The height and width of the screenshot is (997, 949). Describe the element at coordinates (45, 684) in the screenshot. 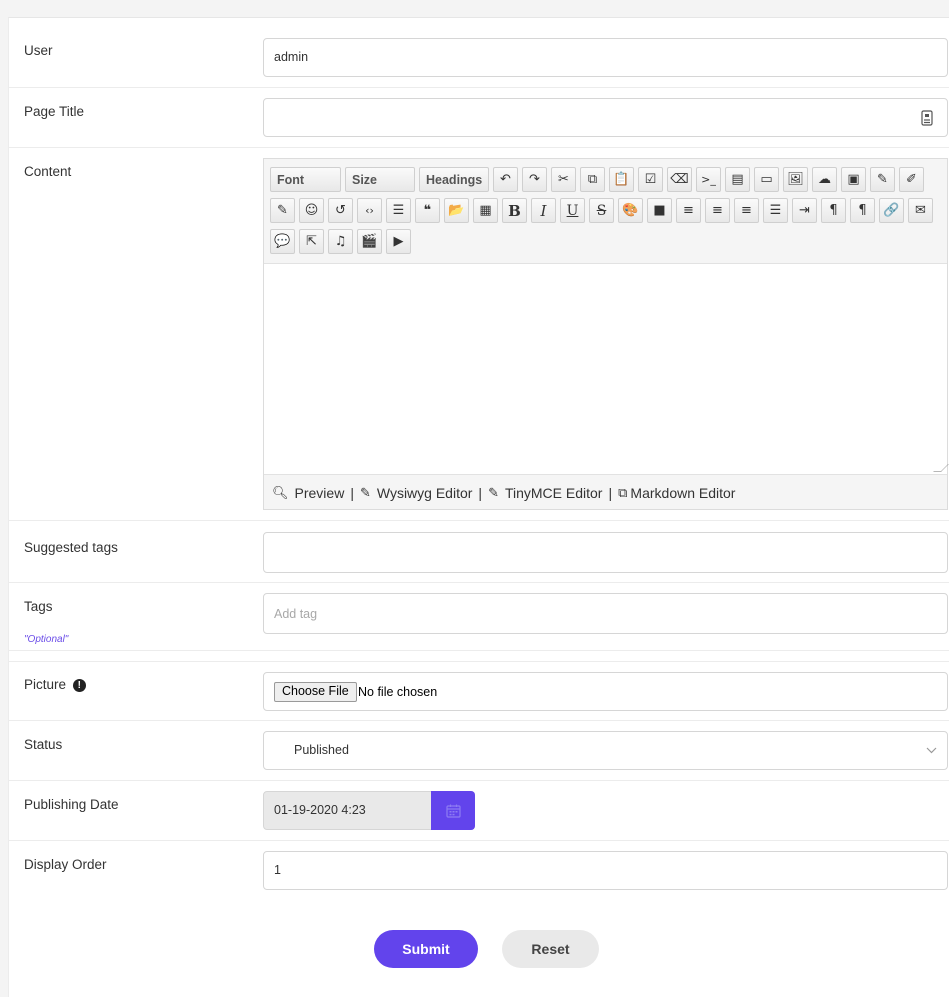

I see `picture-label: Picture` at that location.